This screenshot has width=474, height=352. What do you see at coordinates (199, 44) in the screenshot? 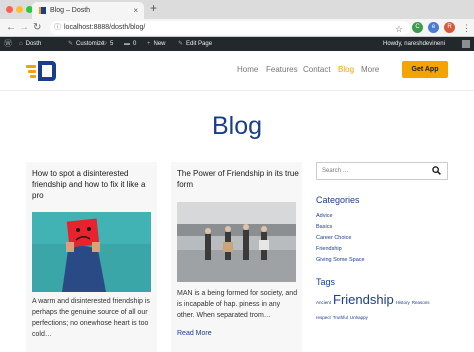
I see `edit-page-label: Edit Page` at bounding box center [199, 44].